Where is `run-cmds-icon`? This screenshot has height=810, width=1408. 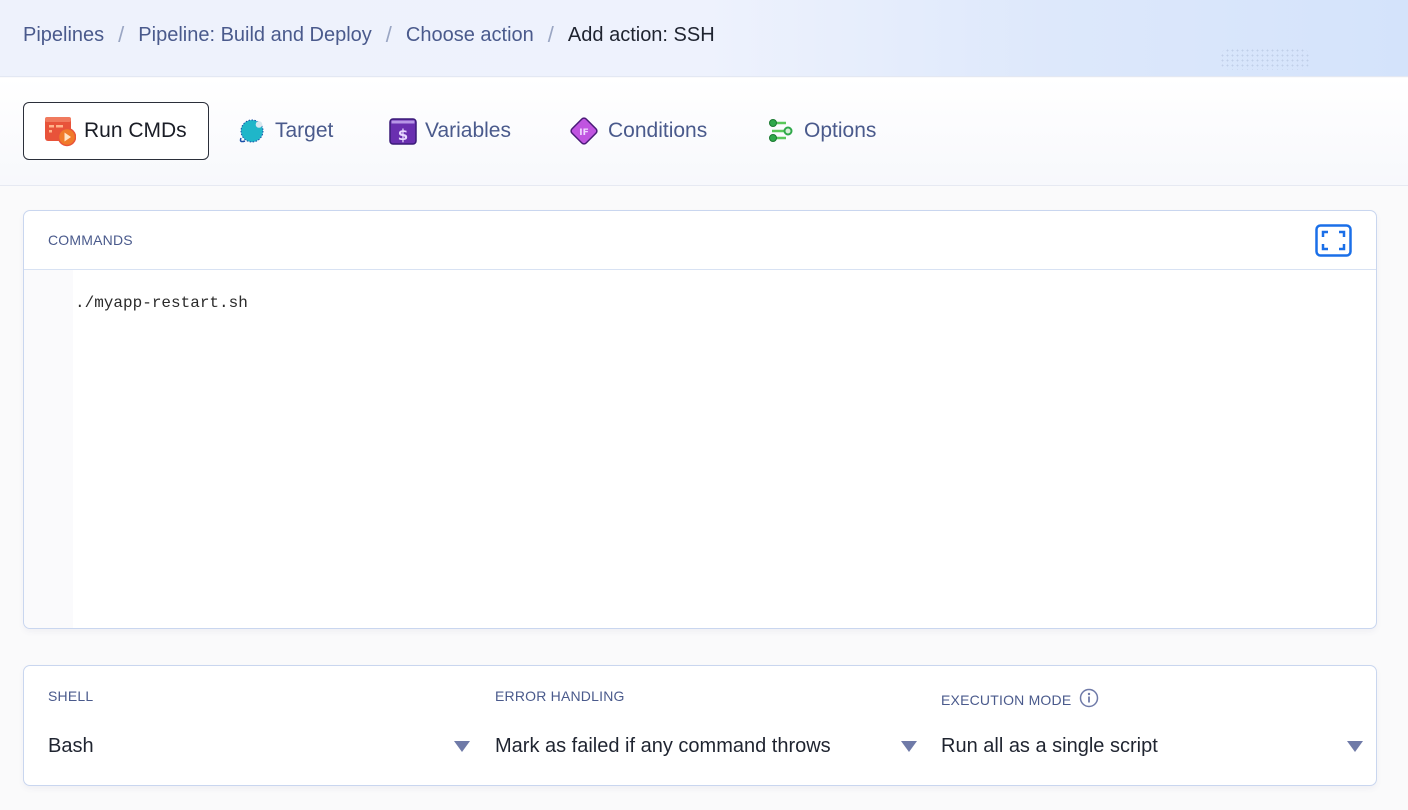 run-cmds-icon is located at coordinates (60, 131).